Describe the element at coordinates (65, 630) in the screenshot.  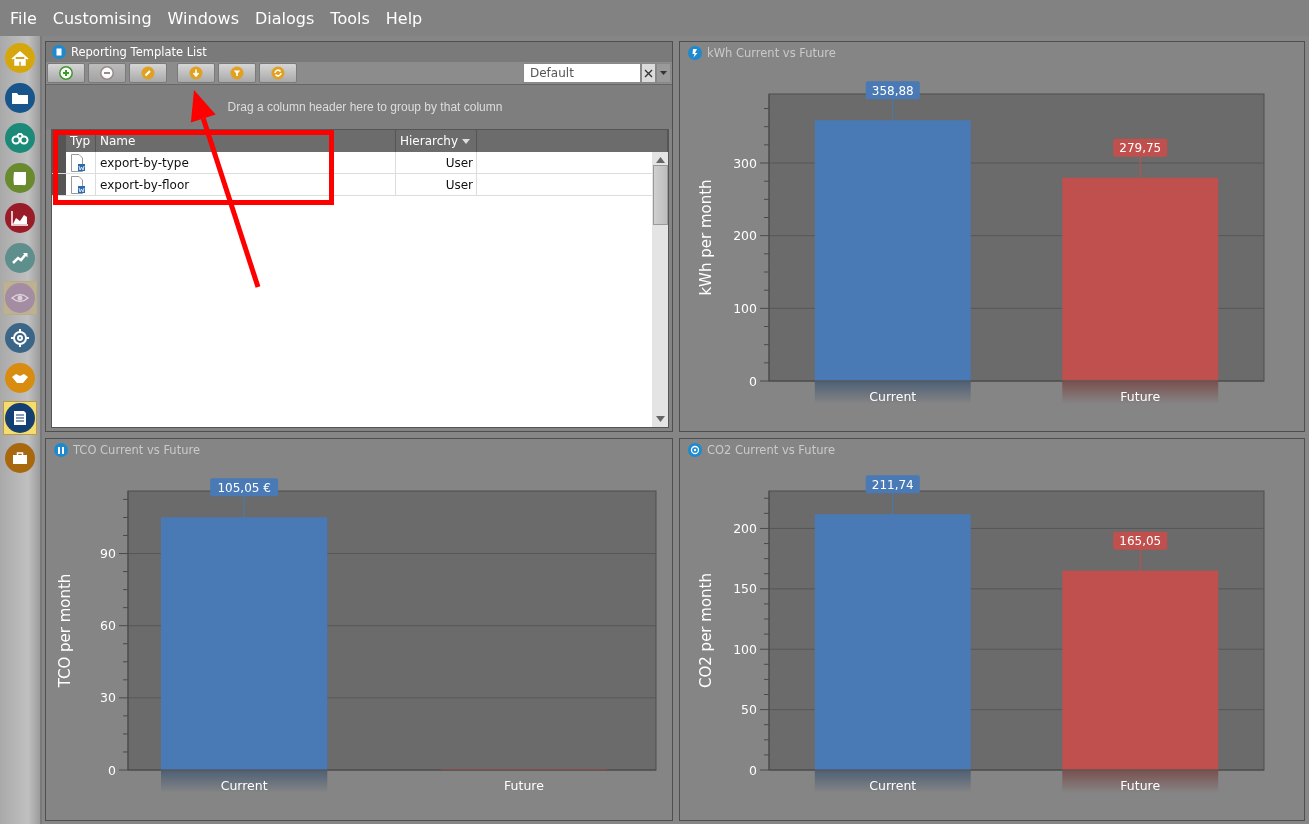
I see `axis-title: TCO per month` at that location.